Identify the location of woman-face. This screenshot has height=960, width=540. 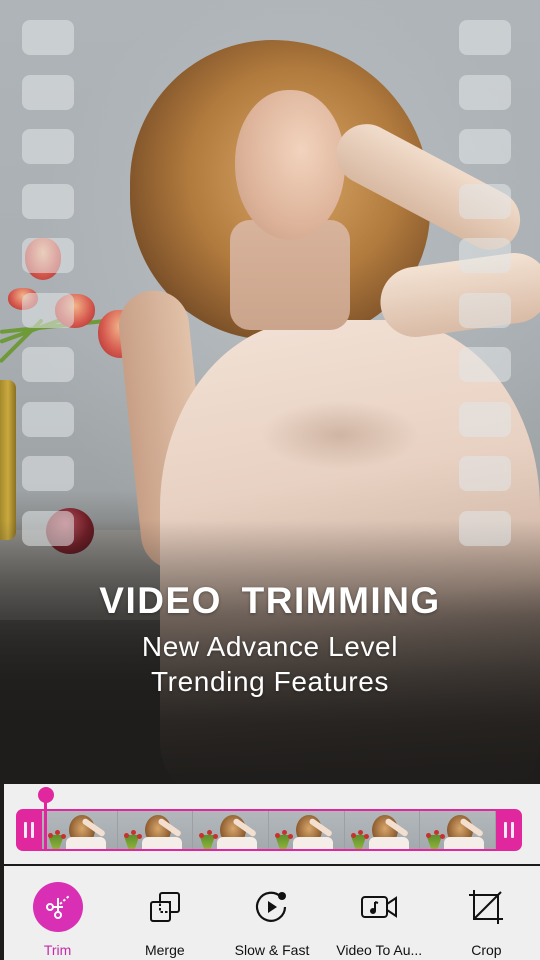
(290, 165).